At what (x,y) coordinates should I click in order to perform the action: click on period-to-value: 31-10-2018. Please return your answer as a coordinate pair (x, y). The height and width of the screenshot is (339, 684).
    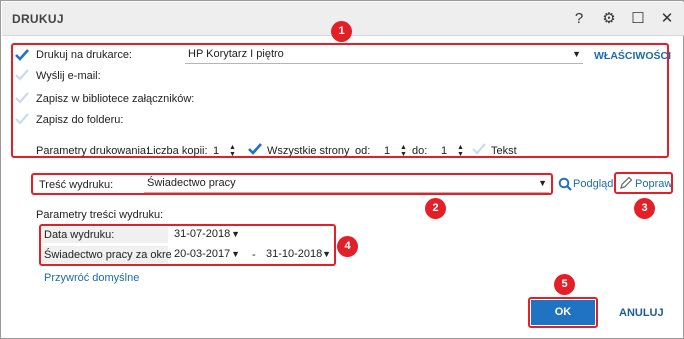
    Looking at the image, I should click on (294, 254).